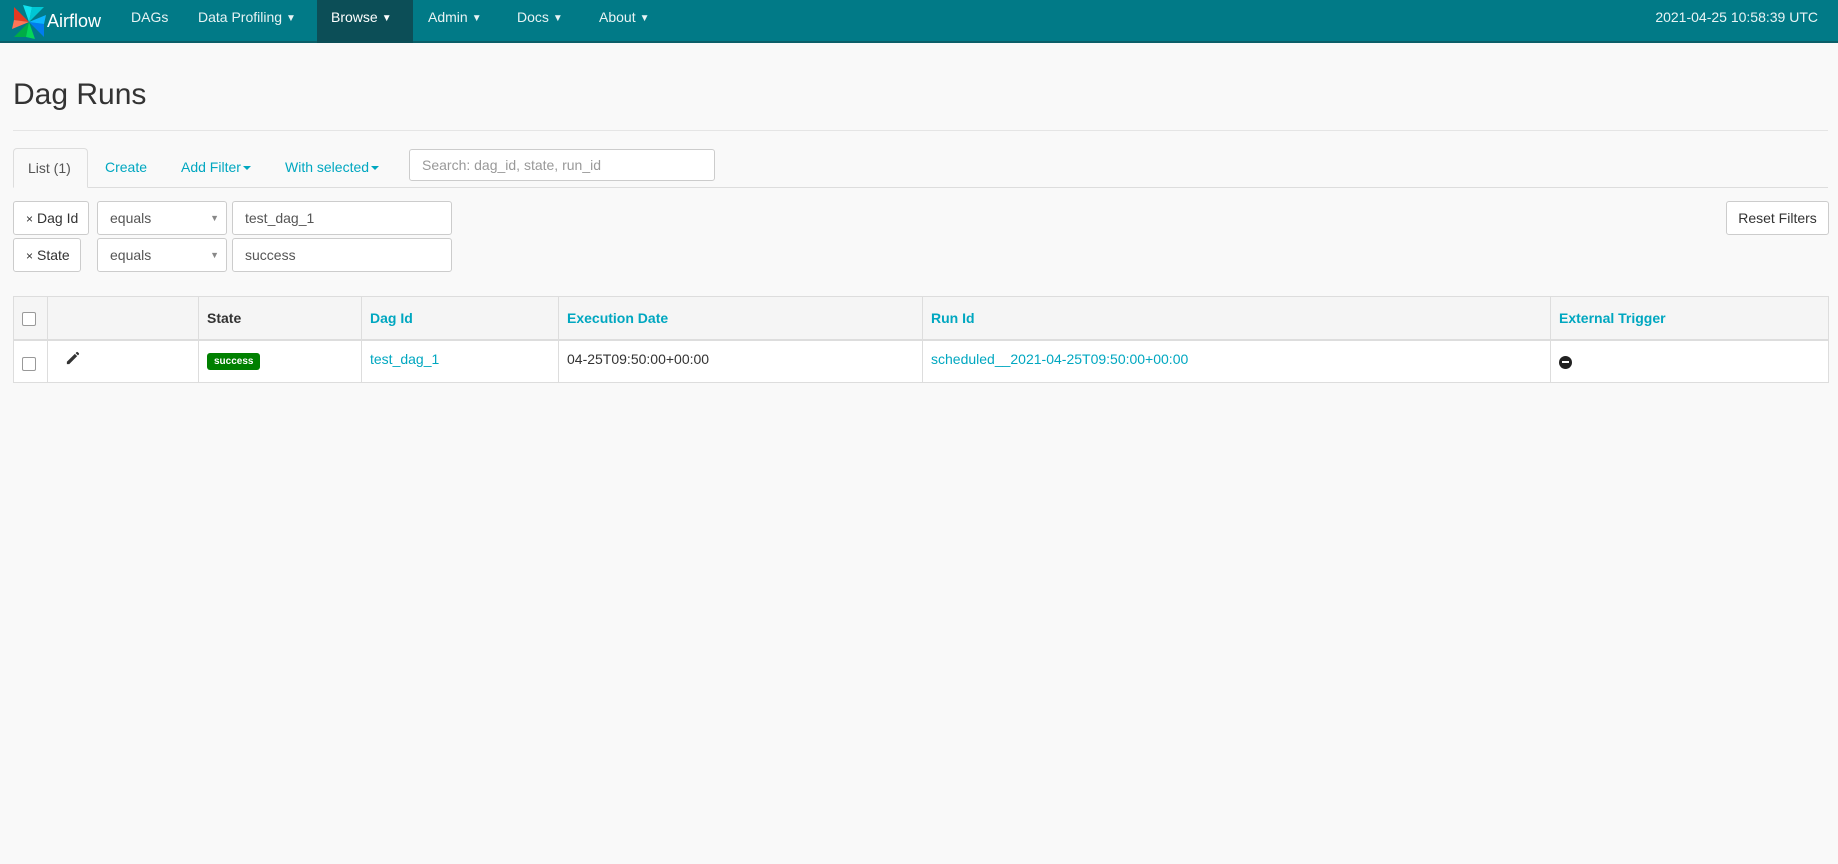  What do you see at coordinates (1565, 362) in the screenshot?
I see `minus-circle-icon` at bounding box center [1565, 362].